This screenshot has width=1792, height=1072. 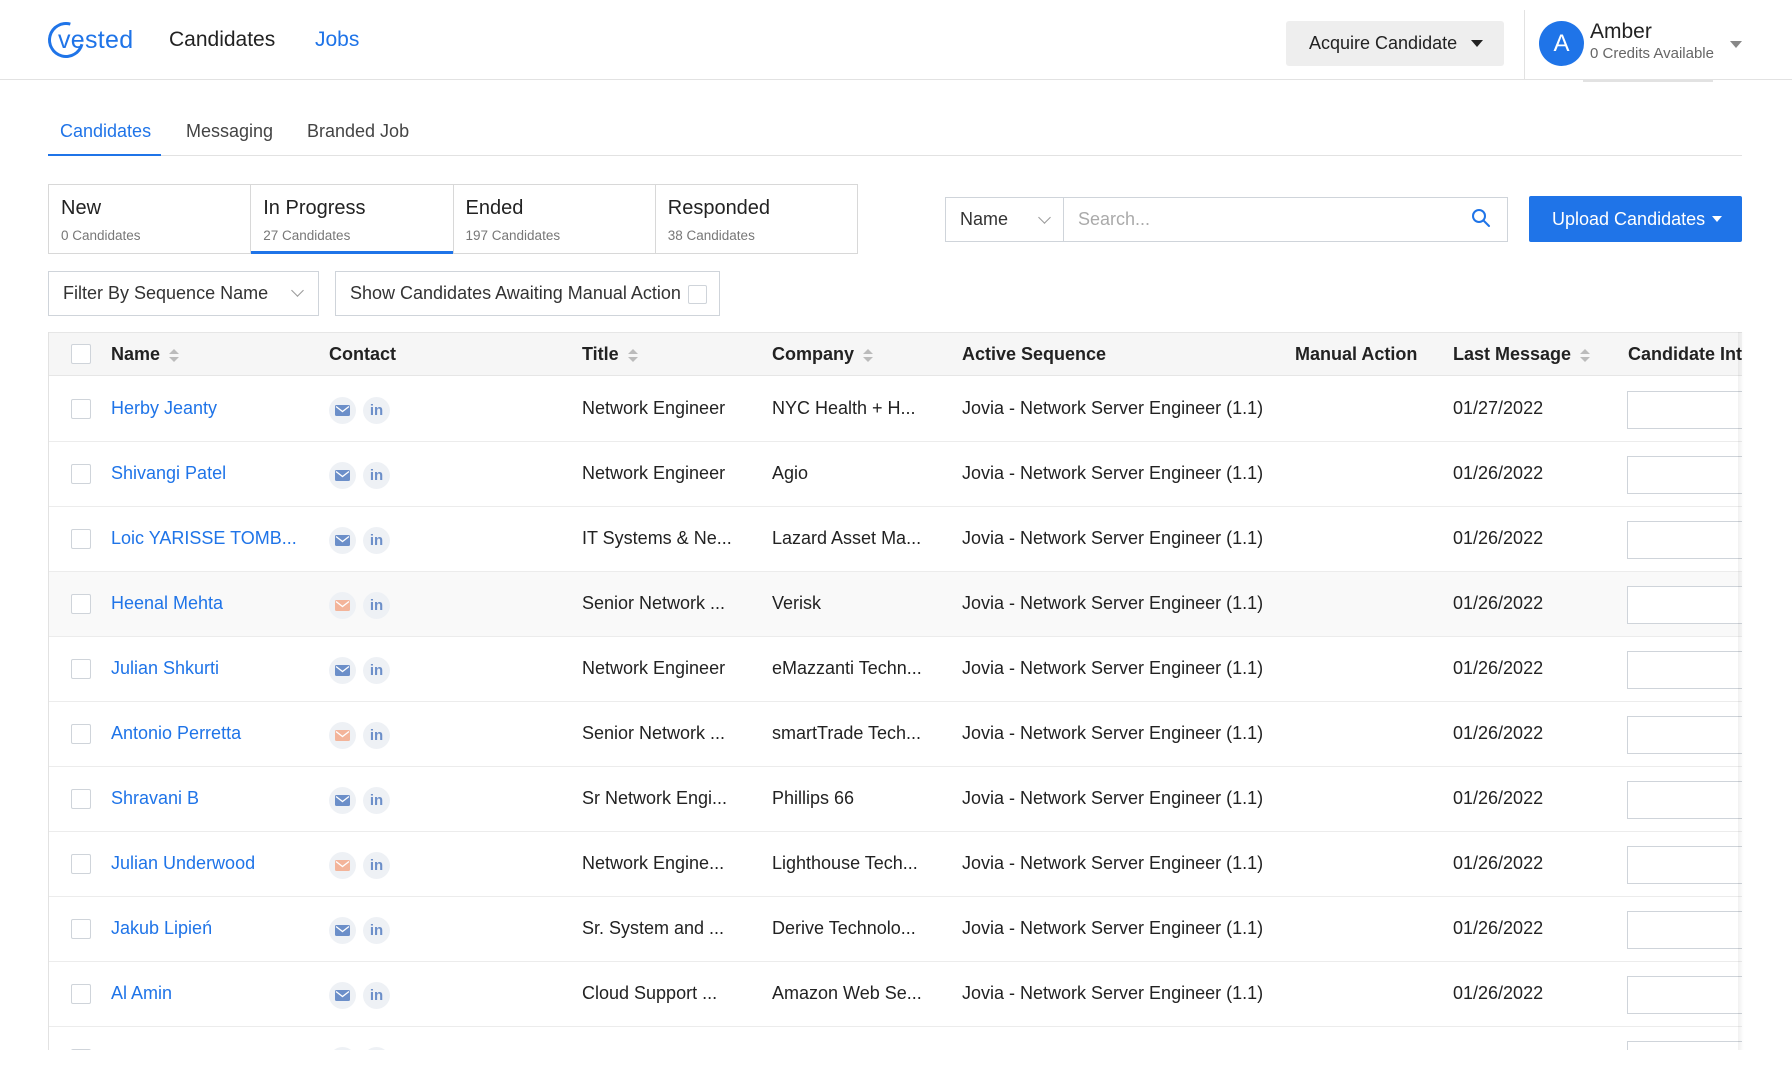 What do you see at coordinates (1561, 43) in the screenshot?
I see `avatar: A` at bounding box center [1561, 43].